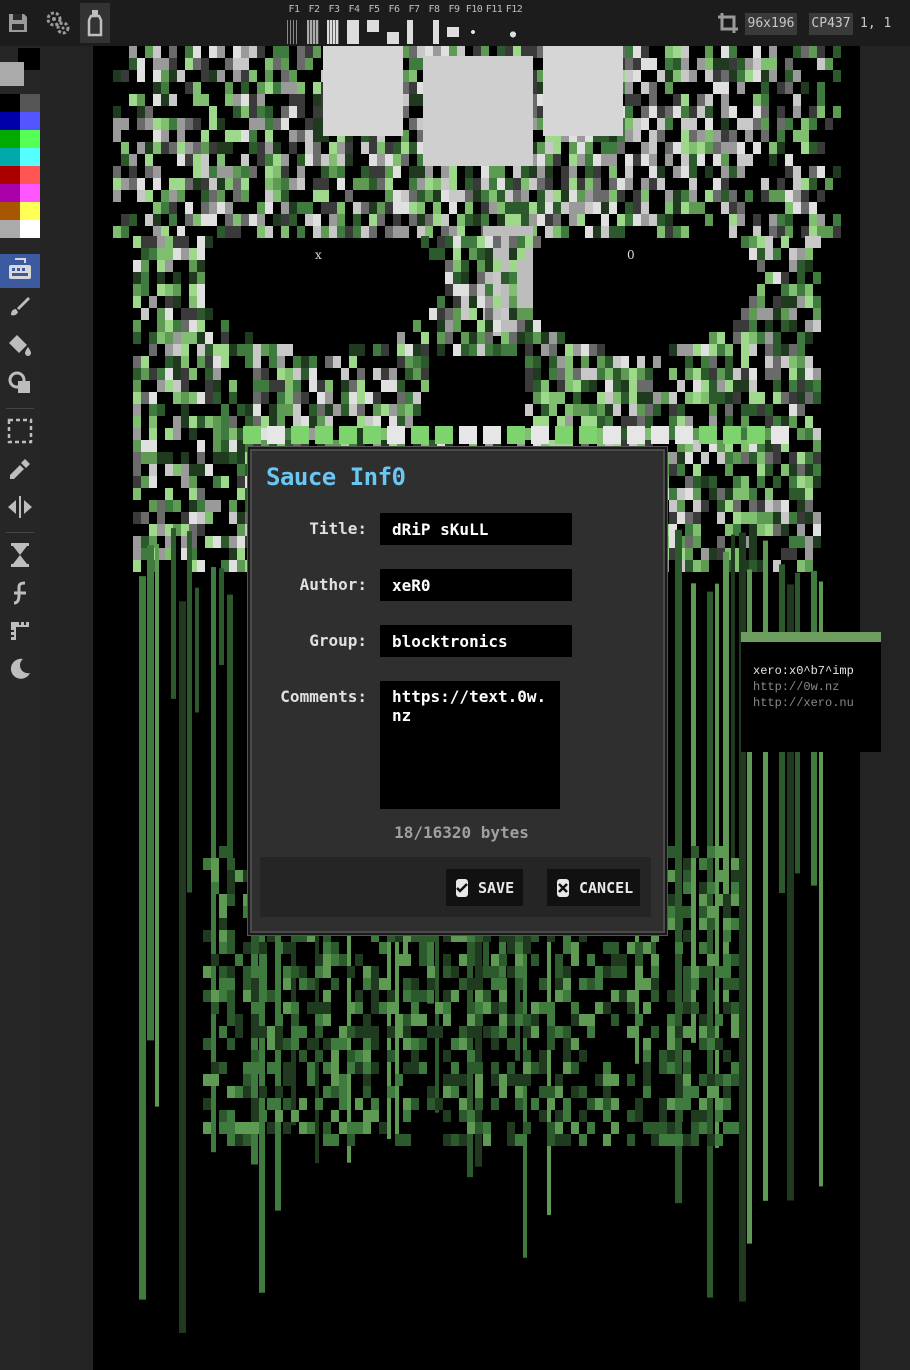 The width and height of the screenshot is (910, 1370). Describe the element at coordinates (513, 32) in the screenshot. I see `bullet-glyph` at that location.